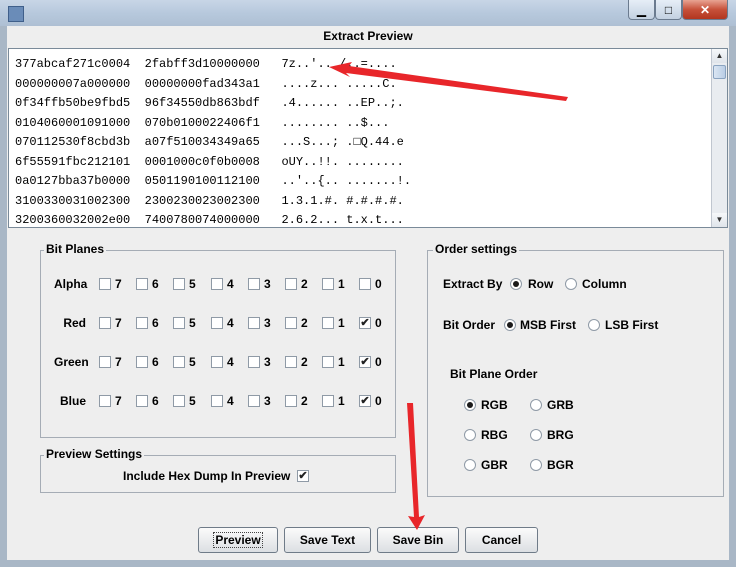  Describe the element at coordinates (541, 284) in the screenshot. I see `extract-by-row-label: Row` at that location.